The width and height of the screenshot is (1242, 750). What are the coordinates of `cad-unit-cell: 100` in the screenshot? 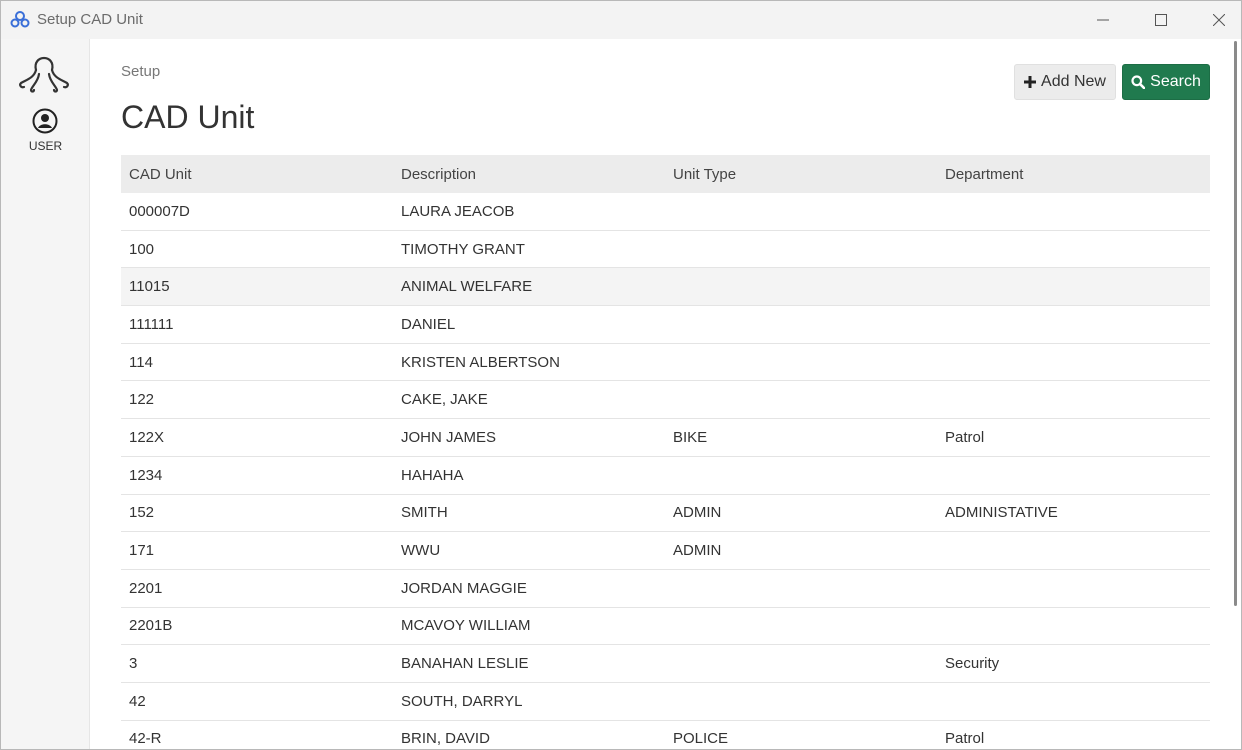 It's located at (142, 249).